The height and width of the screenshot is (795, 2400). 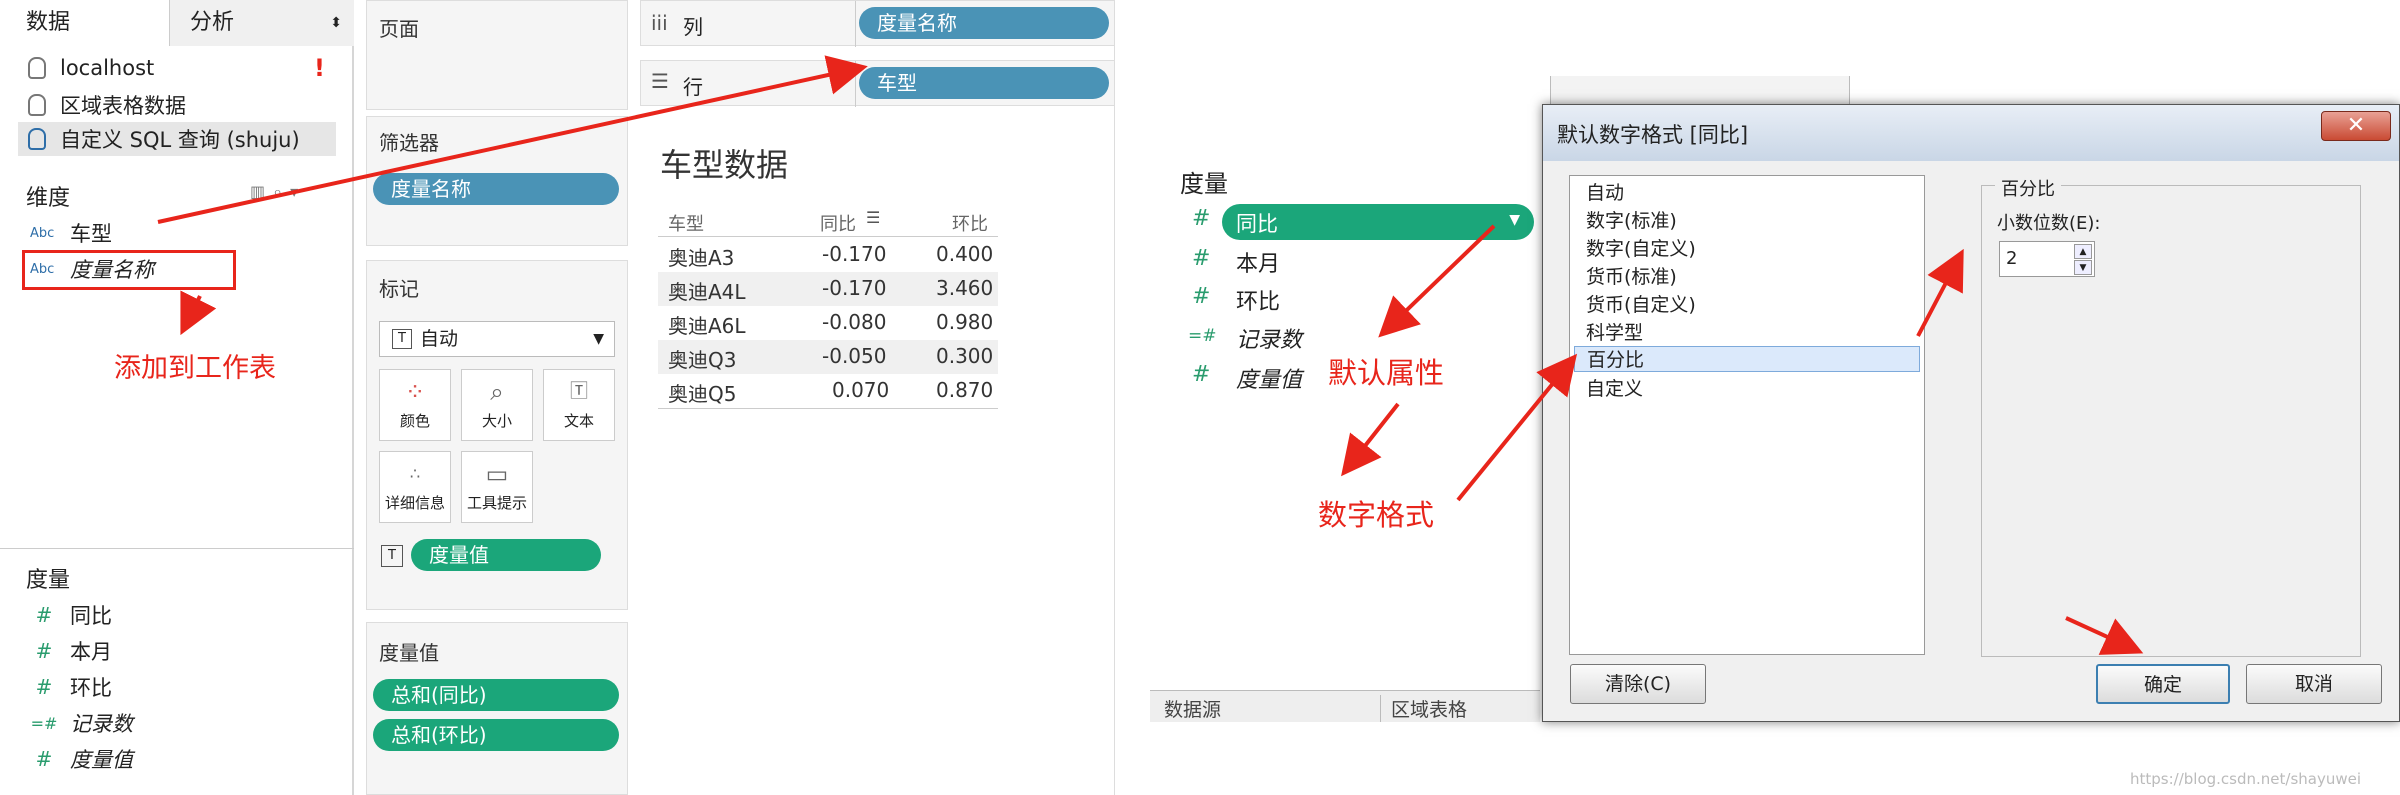 What do you see at coordinates (1517, 427) in the screenshot?
I see `arrow-to-percent` at bounding box center [1517, 427].